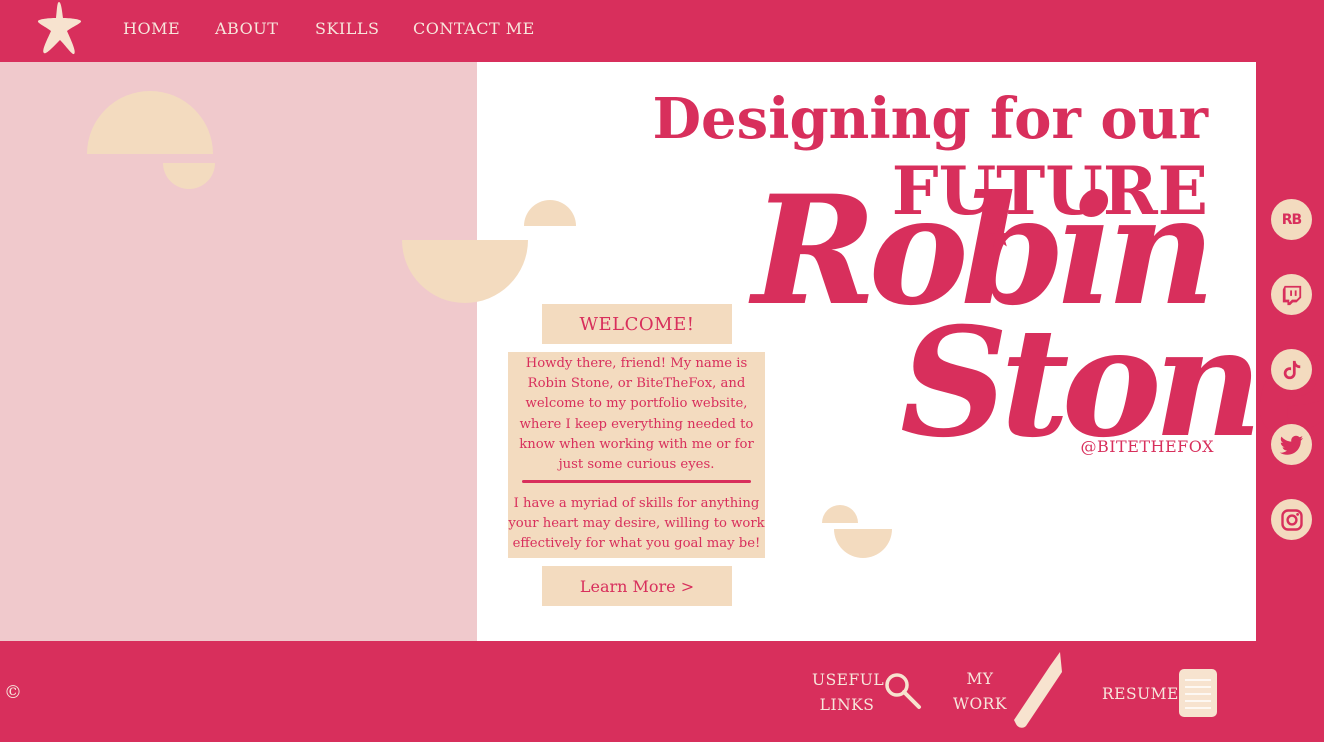 The image size is (1324, 742). What do you see at coordinates (246, 28) in the screenshot?
I see `nav-about: ABOUT` at bounding box center [246, 28].